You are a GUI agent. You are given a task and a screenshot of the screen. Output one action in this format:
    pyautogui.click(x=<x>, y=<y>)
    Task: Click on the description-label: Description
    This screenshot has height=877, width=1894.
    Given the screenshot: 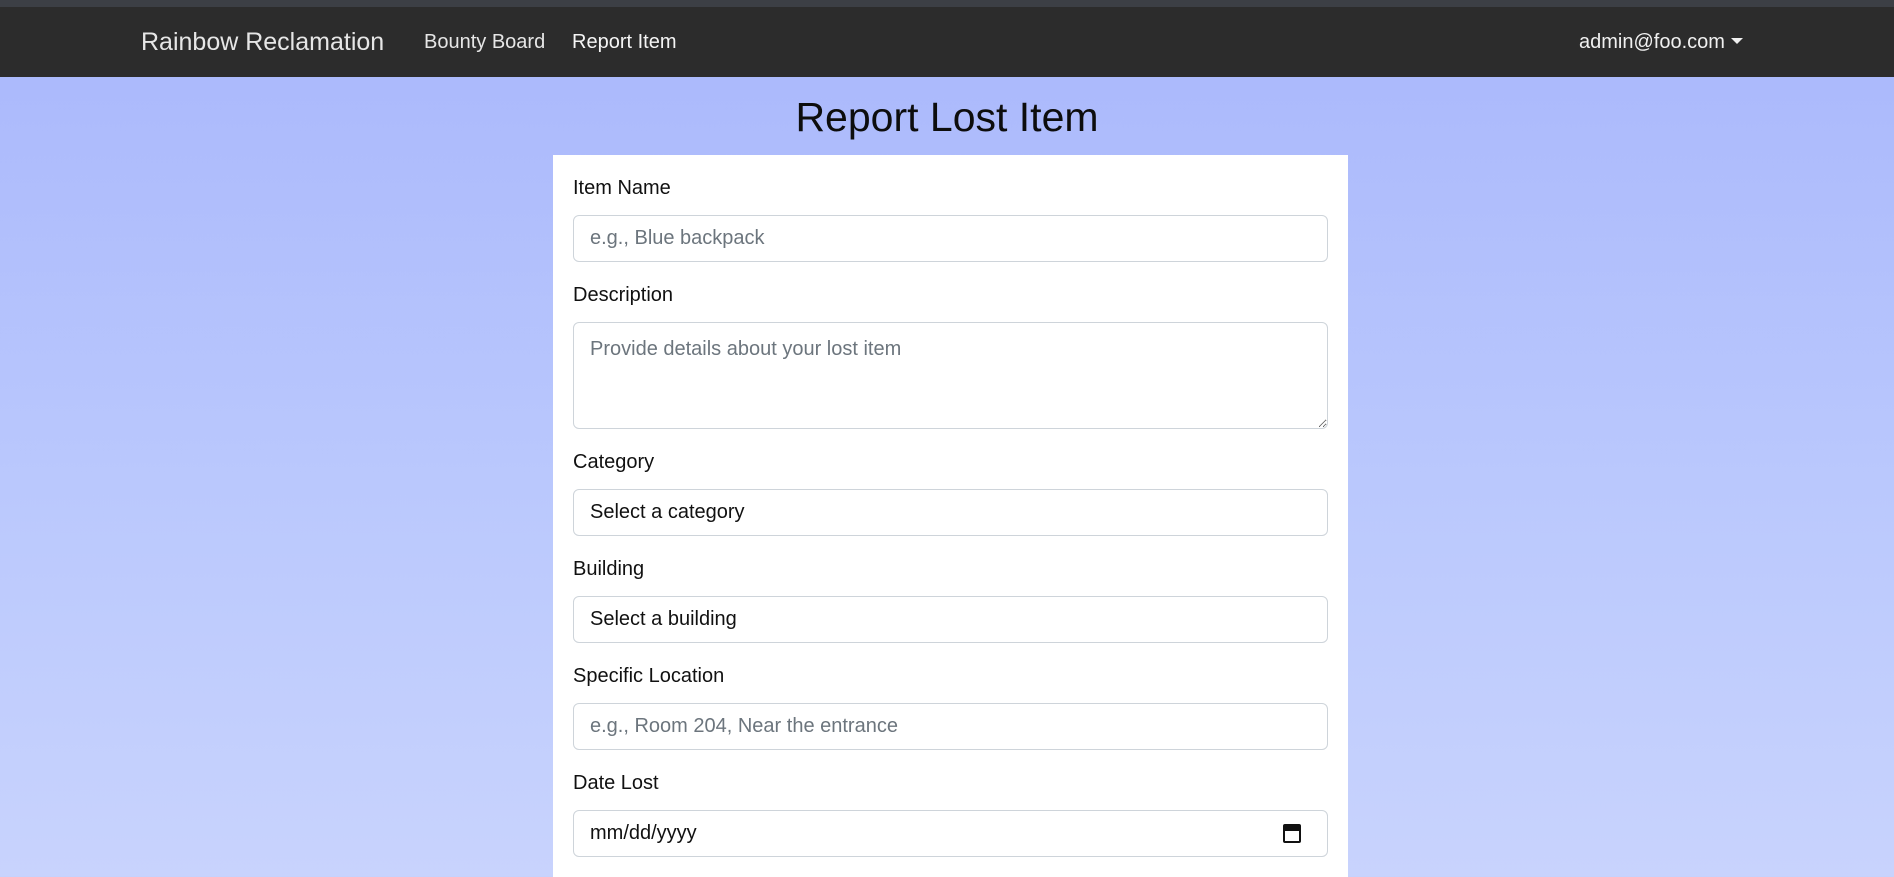 What is the action you would take?
    pyautogui.click(x=623, y=295)
    